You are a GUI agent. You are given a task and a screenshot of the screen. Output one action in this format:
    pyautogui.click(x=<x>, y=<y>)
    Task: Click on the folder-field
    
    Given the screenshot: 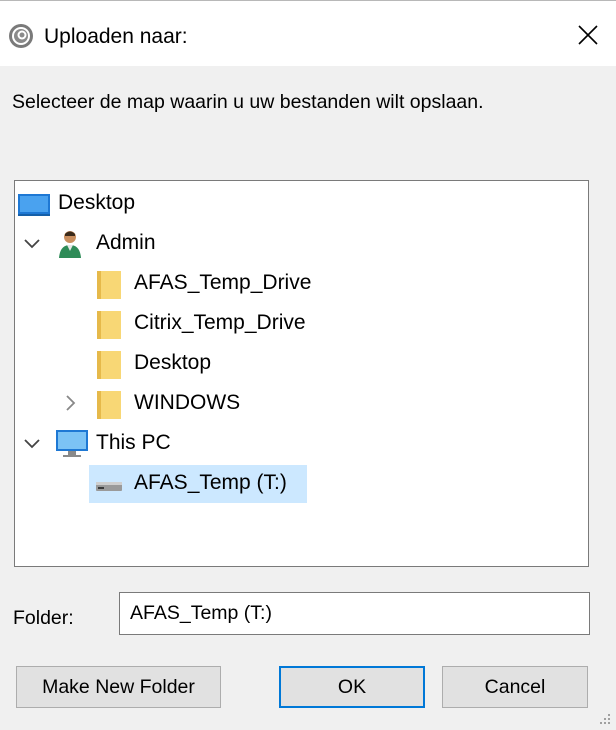 What is the action you would take?
    pyautogui.click(x=354, y=613)
    